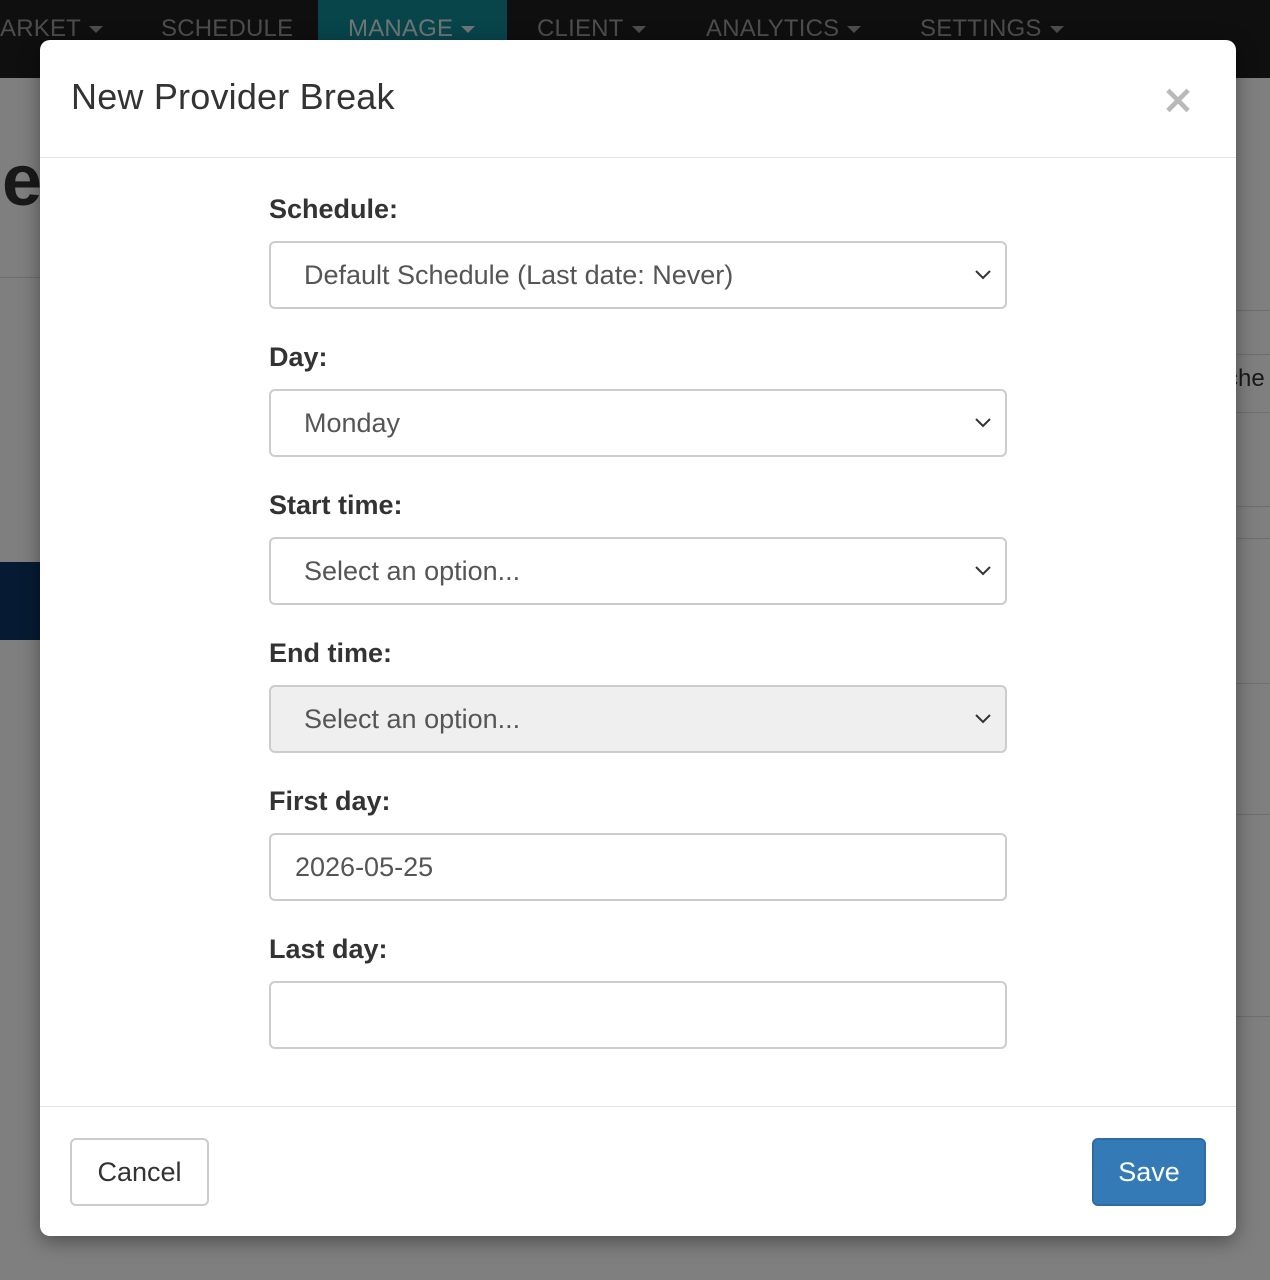 The image size is (1270, 1280). I want to click on day-field-group: Day: Monday, so click(638, 398).